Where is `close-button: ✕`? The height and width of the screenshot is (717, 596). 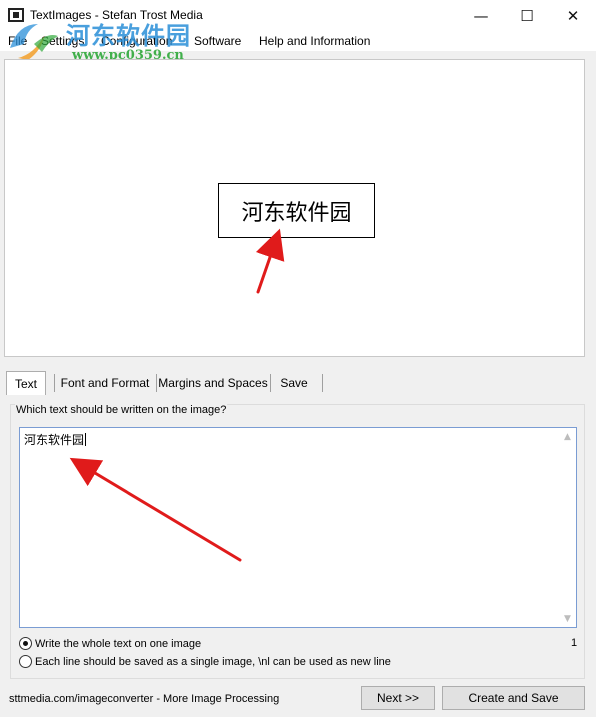
close-button: ✕ is located at coordinates (573, 15).